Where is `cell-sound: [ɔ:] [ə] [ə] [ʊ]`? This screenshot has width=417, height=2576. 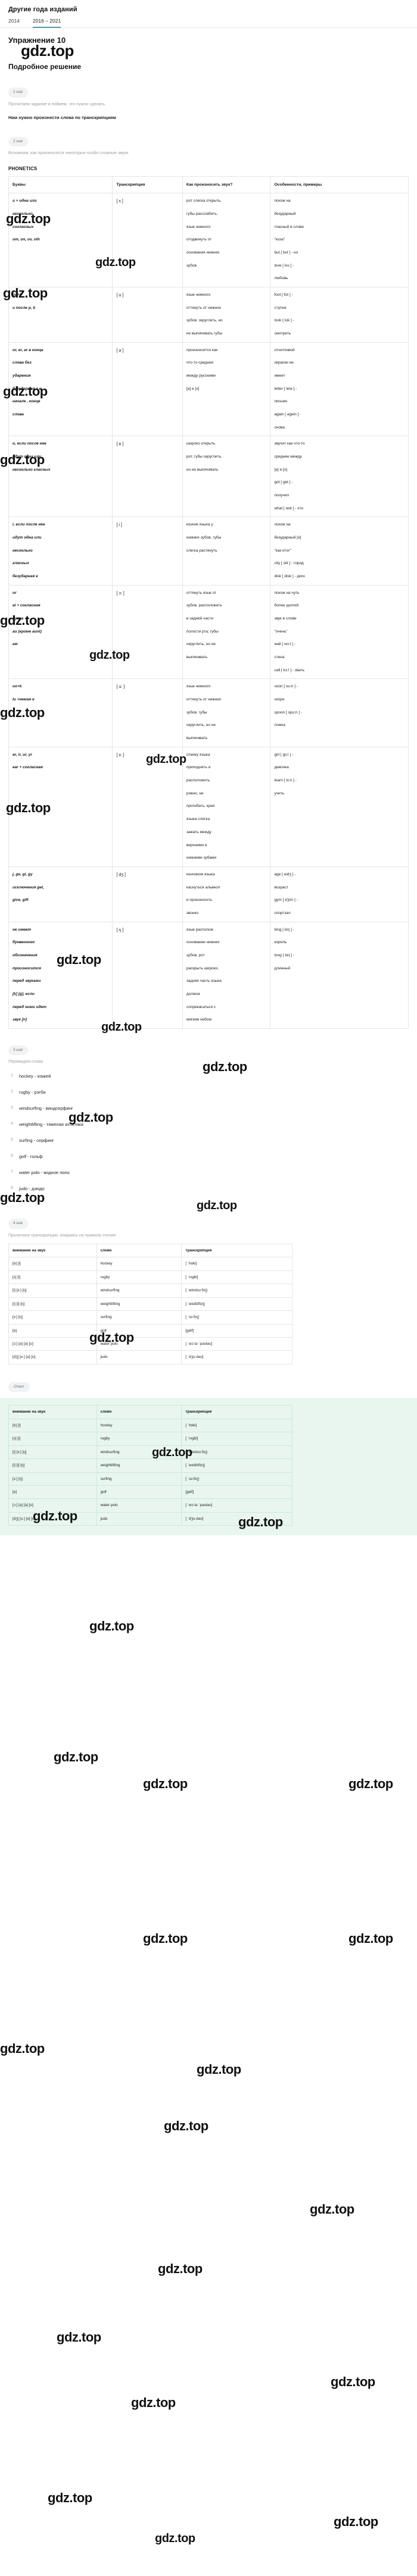 cell-sound: [ɔ:] [ə] [ə] [ʊ] is located at coordinates (52, 1343).